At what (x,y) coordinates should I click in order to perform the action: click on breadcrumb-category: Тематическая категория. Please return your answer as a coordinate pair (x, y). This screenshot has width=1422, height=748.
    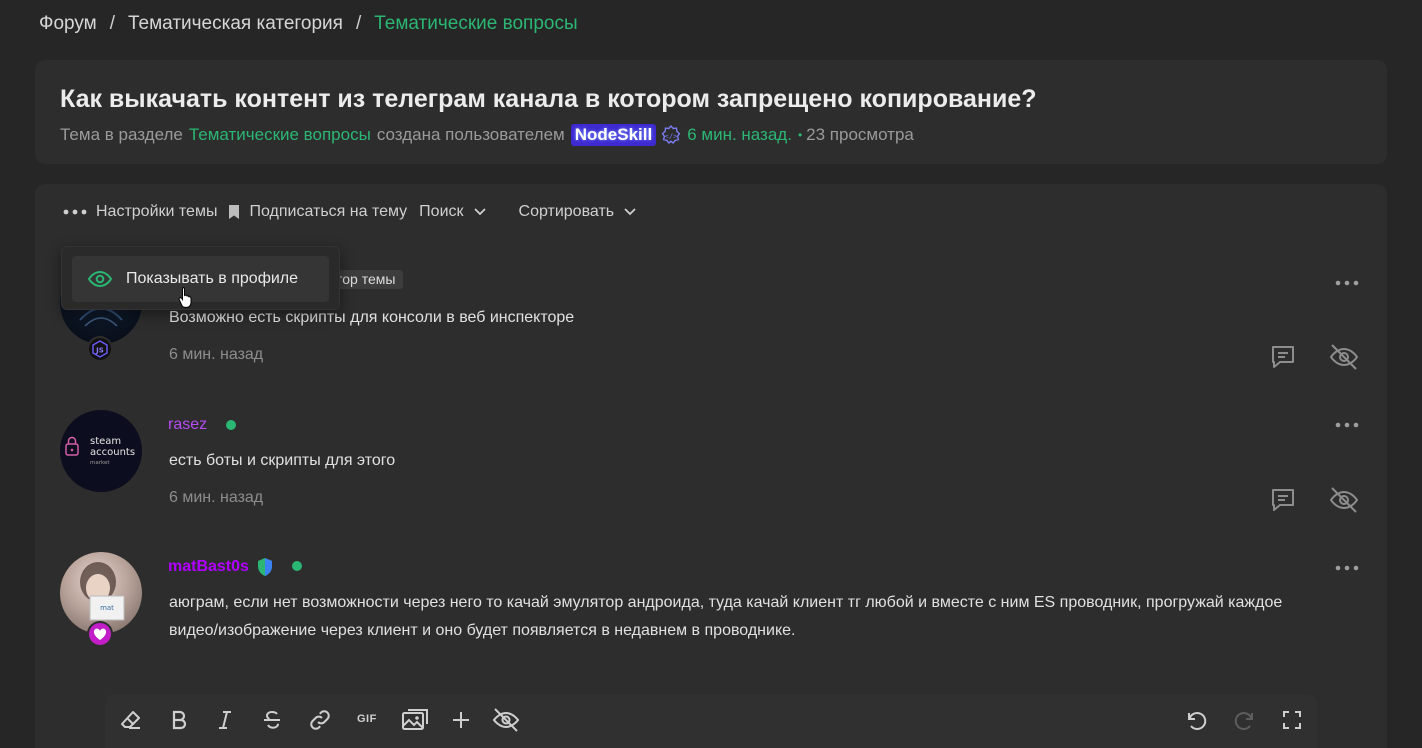
    Looking at the image, I should click on (235, 24).